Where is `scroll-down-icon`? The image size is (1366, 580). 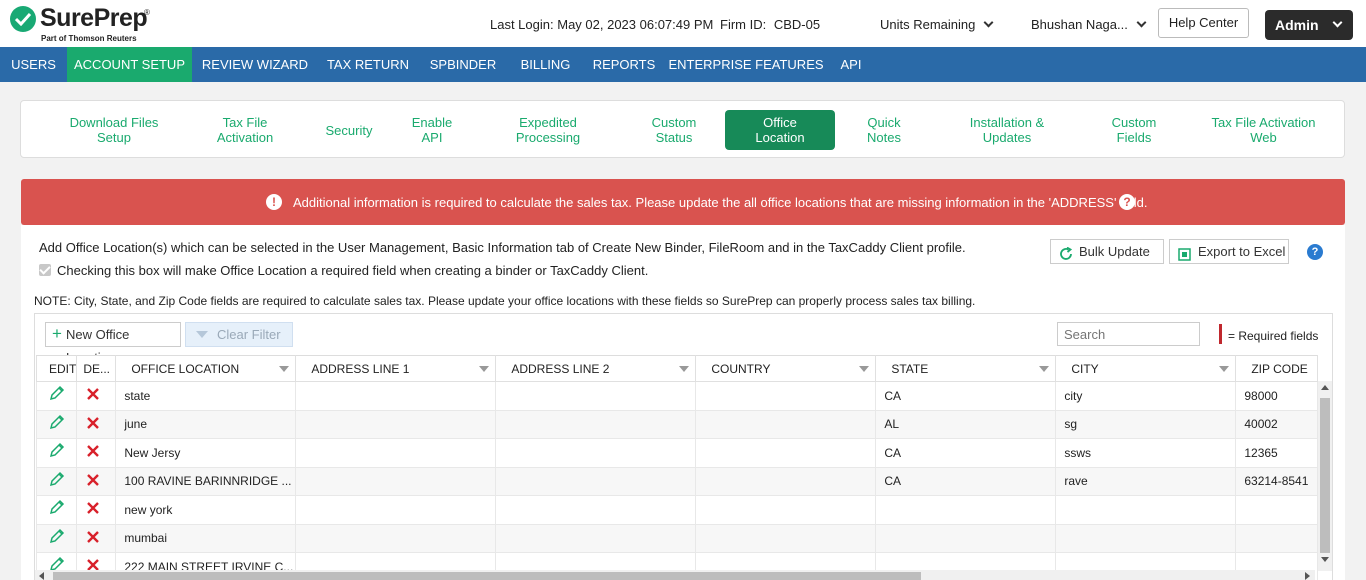 scroll-down-icon is located at coordinates (1325, 559).